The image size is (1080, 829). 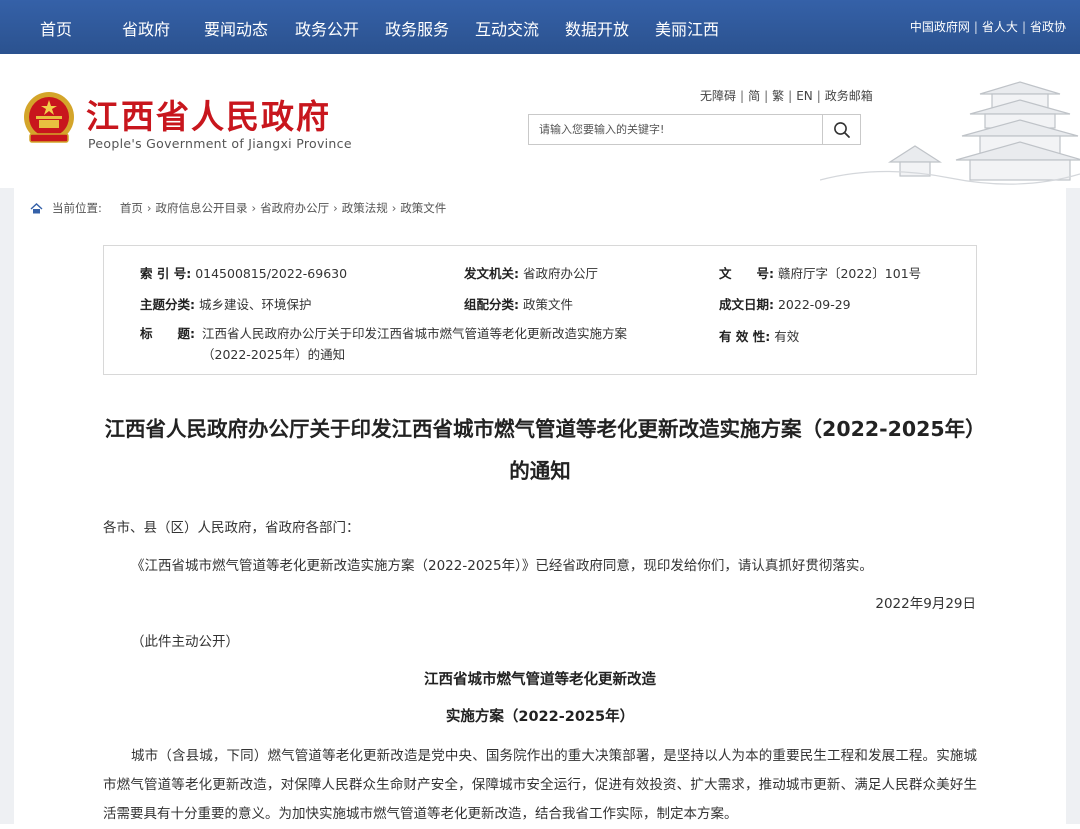 What do you see at coordinates (271, 273) in the screenshot?
I see `meta-index-value: 014500815/2022-69630` at bounding box center [271, 273].